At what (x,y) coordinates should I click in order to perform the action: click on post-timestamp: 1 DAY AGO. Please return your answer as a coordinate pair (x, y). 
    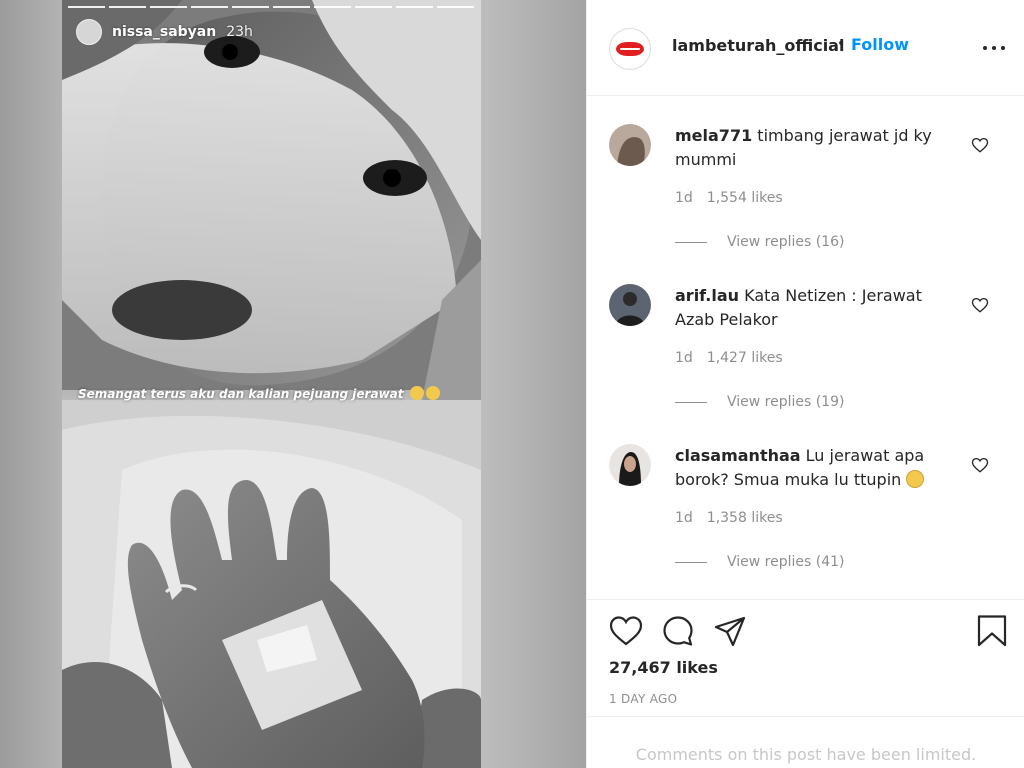
    Looking at the image, I should click on (643, 699).